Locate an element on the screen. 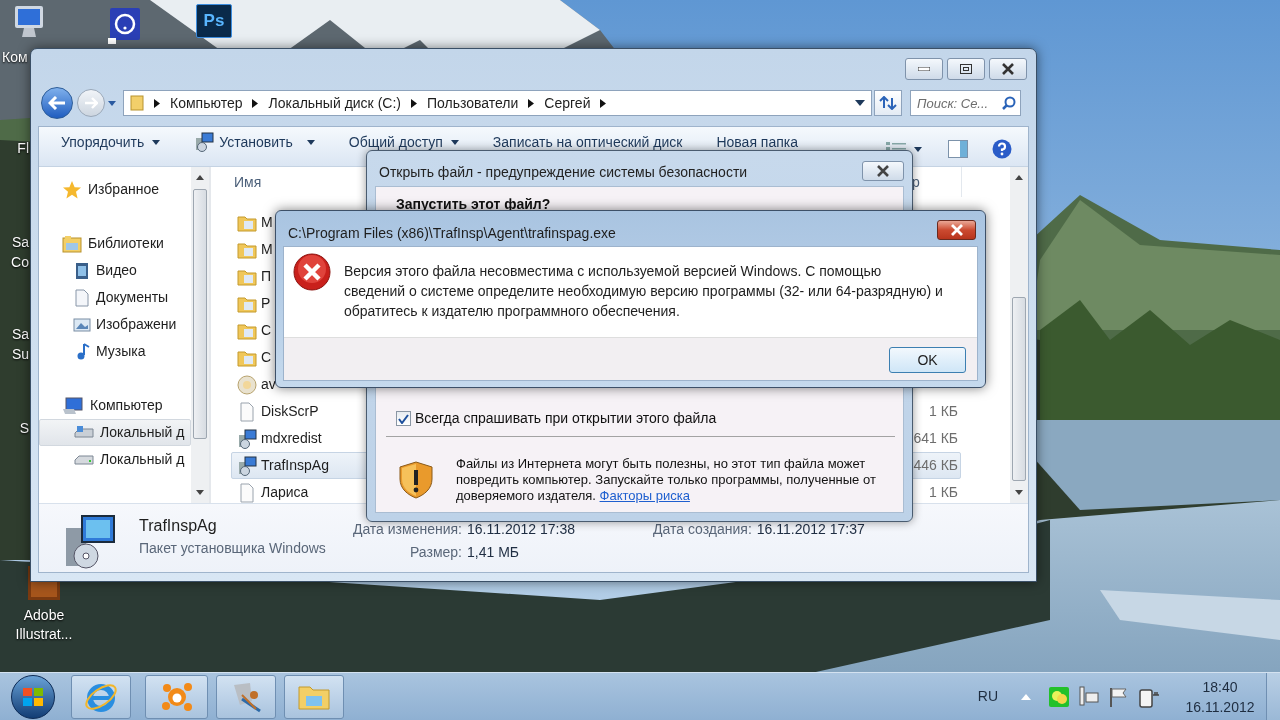 This screenshot has height=720, width=1280. dialog-title: Открыть файл - предупреждение системы безопасности is located at coordinates (563, 172).